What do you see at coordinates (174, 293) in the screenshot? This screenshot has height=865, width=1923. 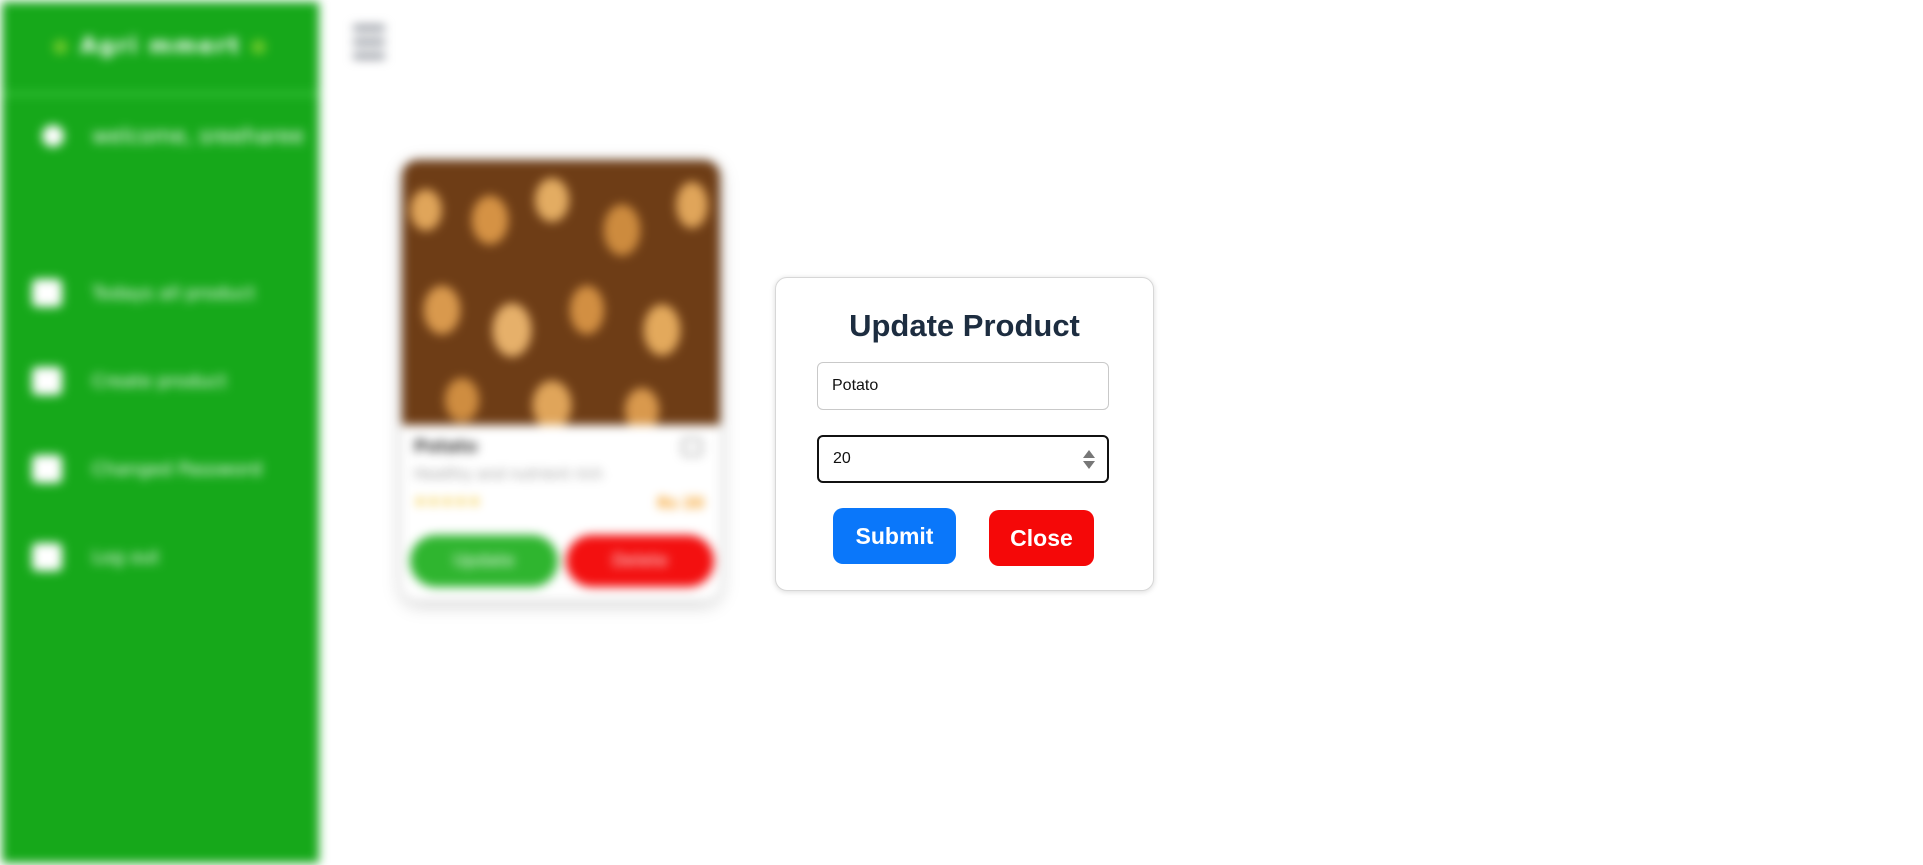 I see `sidebar-item-label: Todays all product` at bounding box center [174, 293].